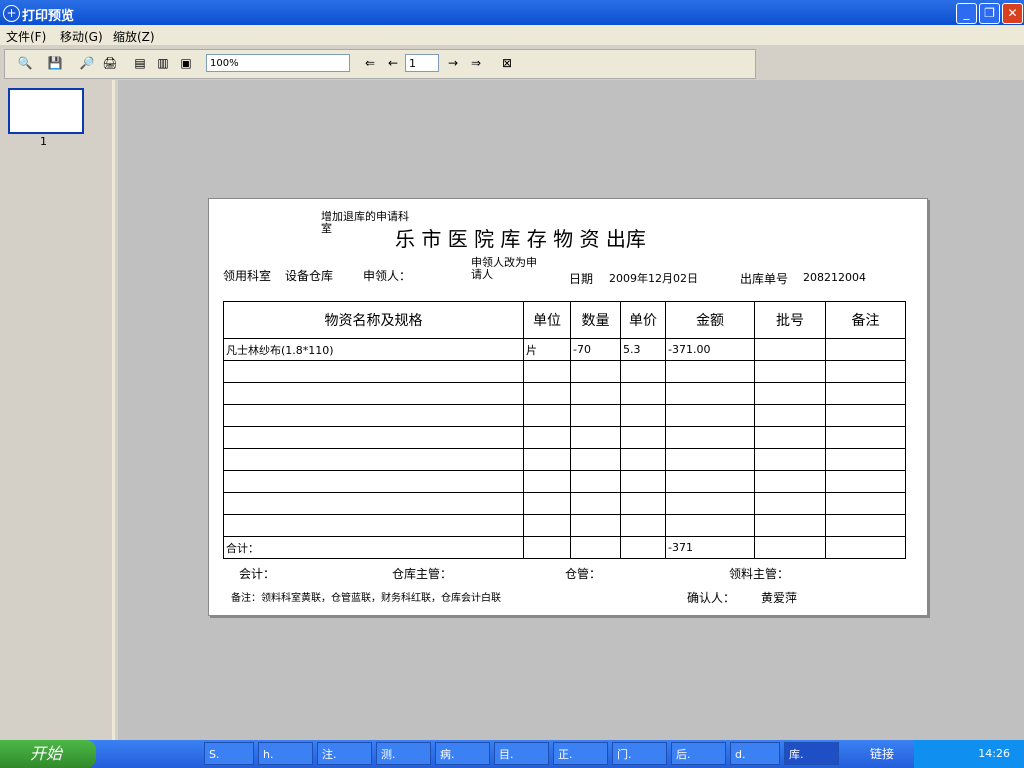  What do you see at coordinates (564, 547) in the screenshot?
I see `total-row: 合计： -371` at bounding box center [564, 547].